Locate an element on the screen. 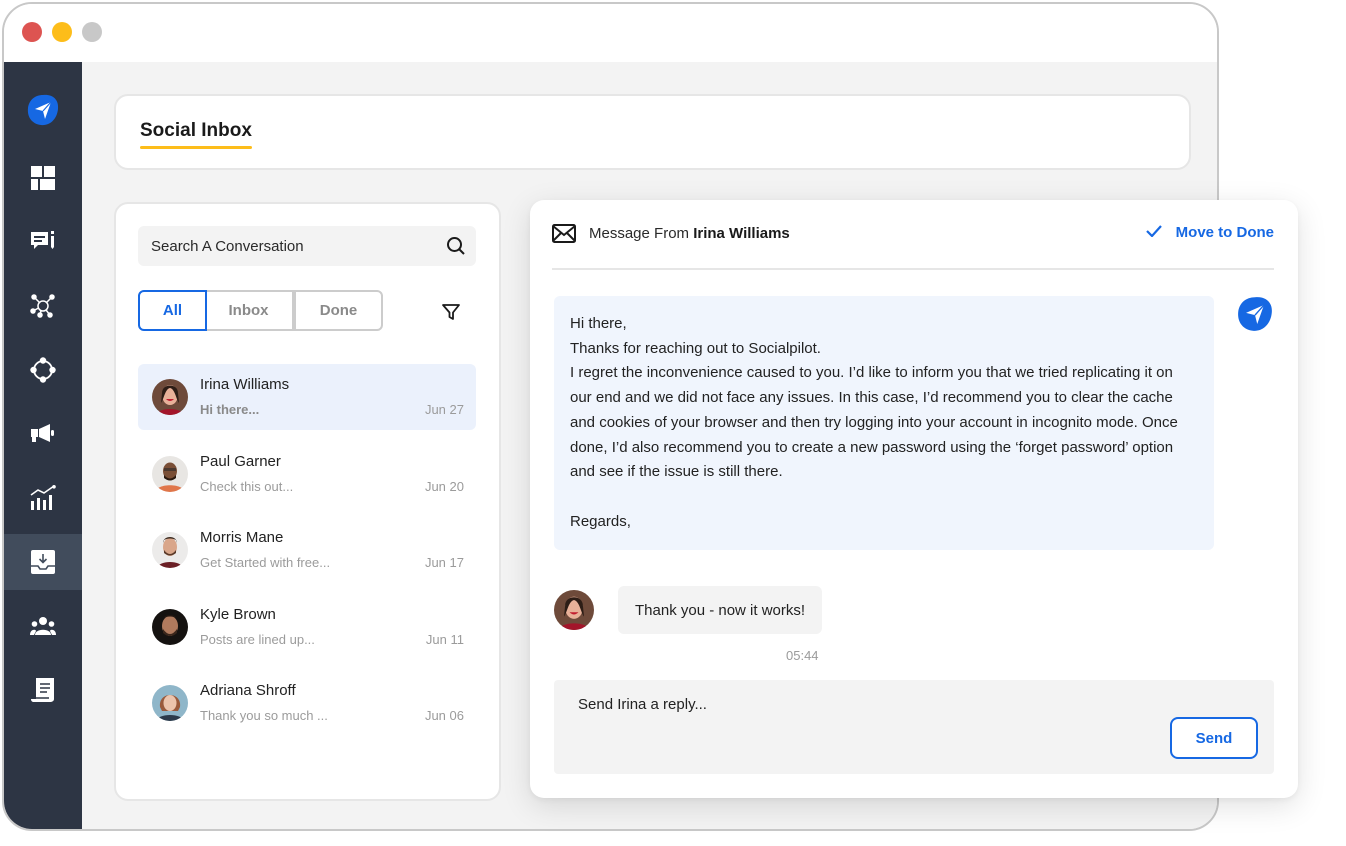 This screenshot has width=1346, height=846. sidebar-item-reports is located at coordinates (43, 690).